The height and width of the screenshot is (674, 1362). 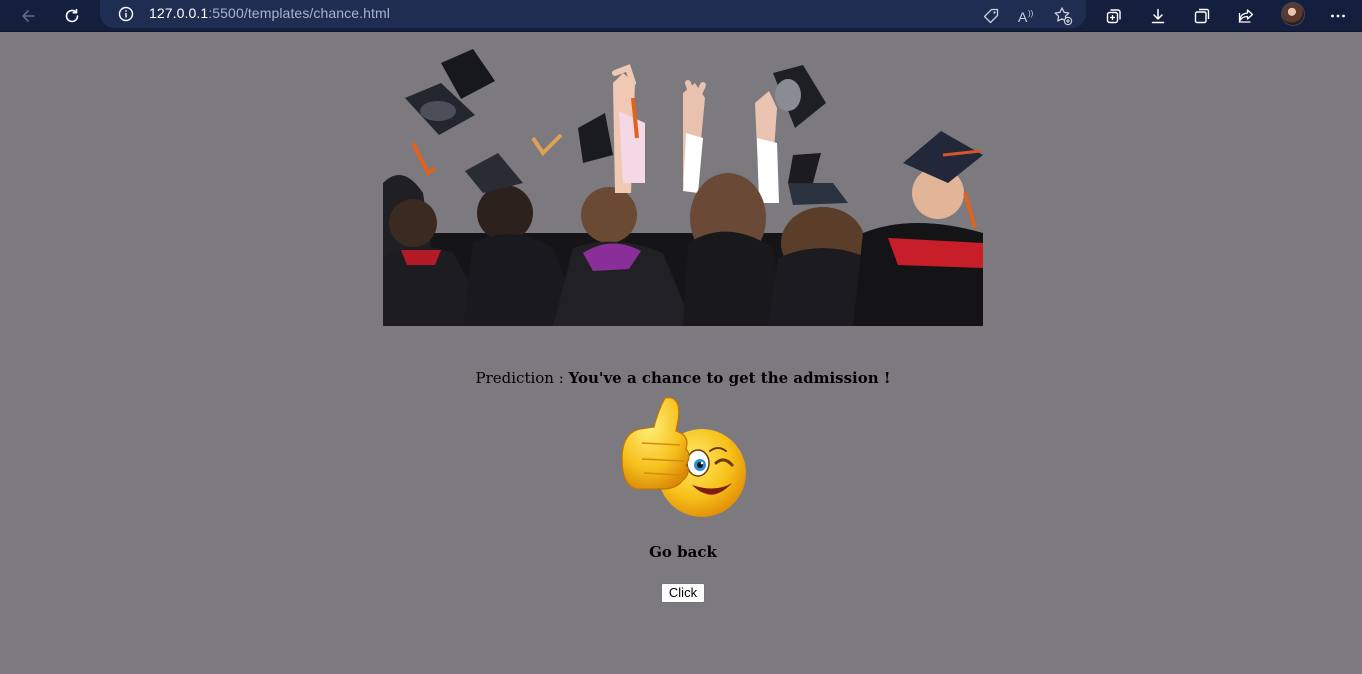 I want to click on url-text: 127.0.0.1:5500/templates/chance.html, so click(x=269, y=13).